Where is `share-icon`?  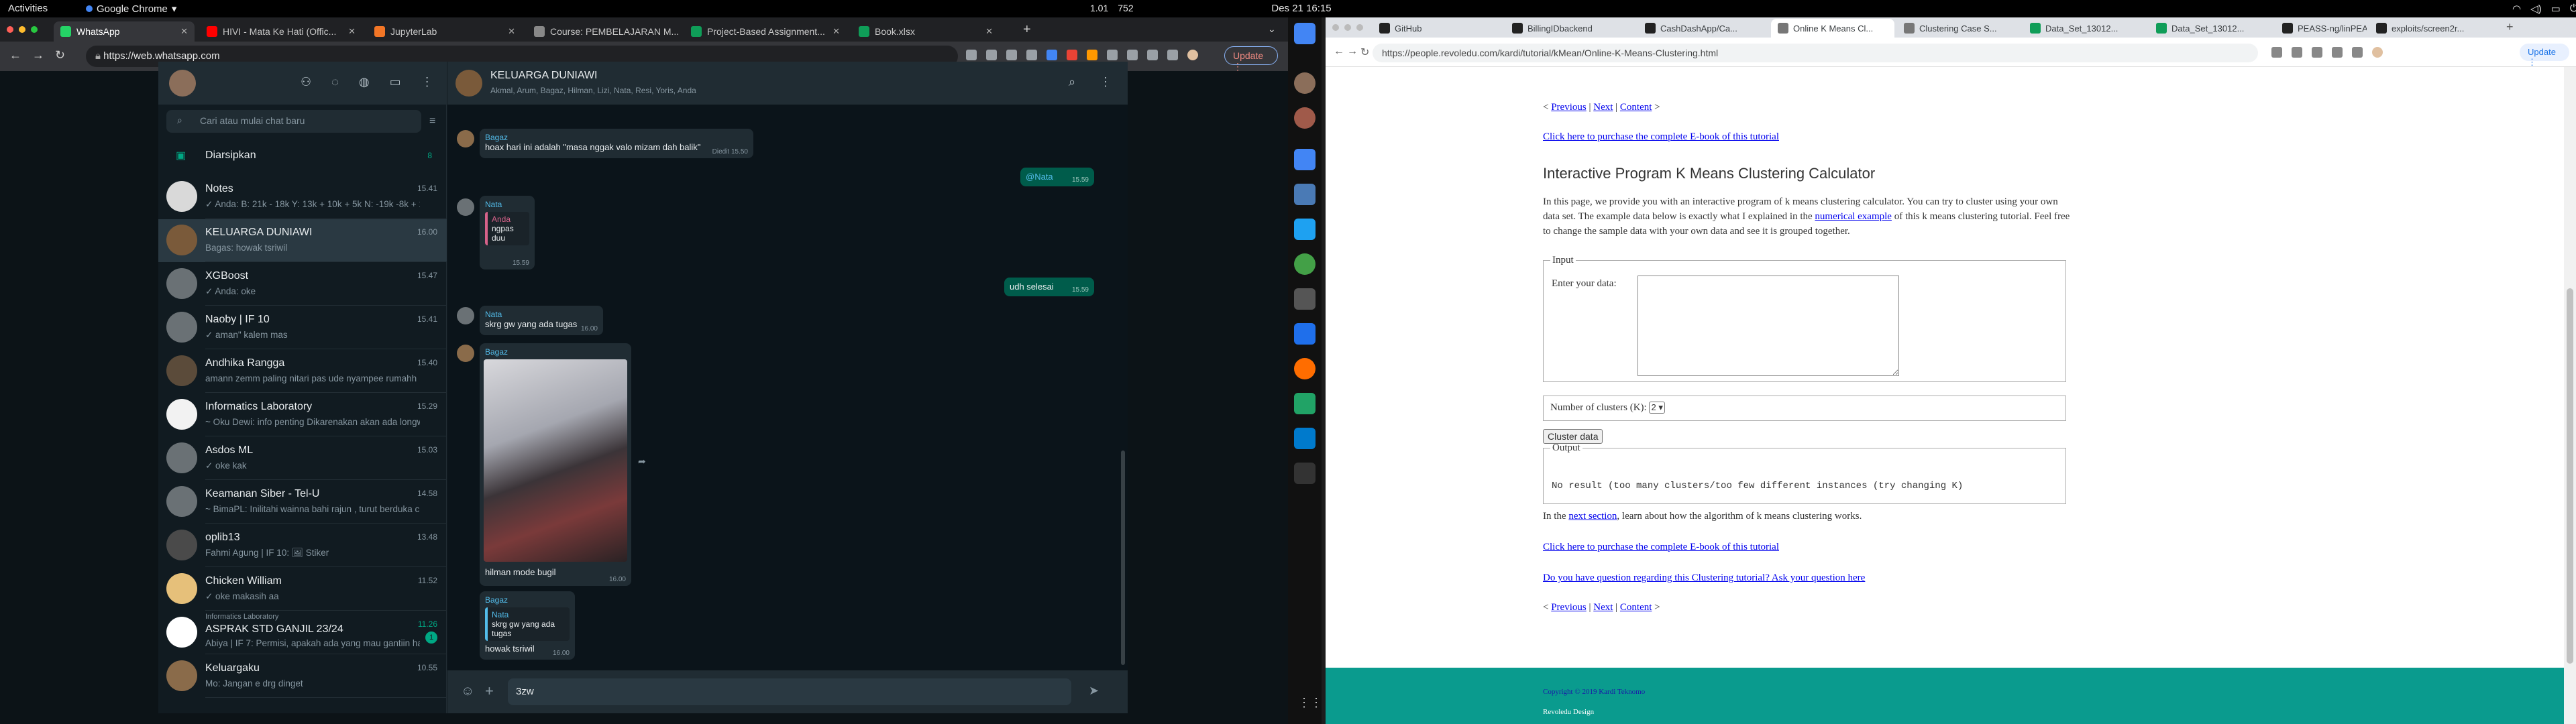
share-icon is located at coordinates (1011, 55).